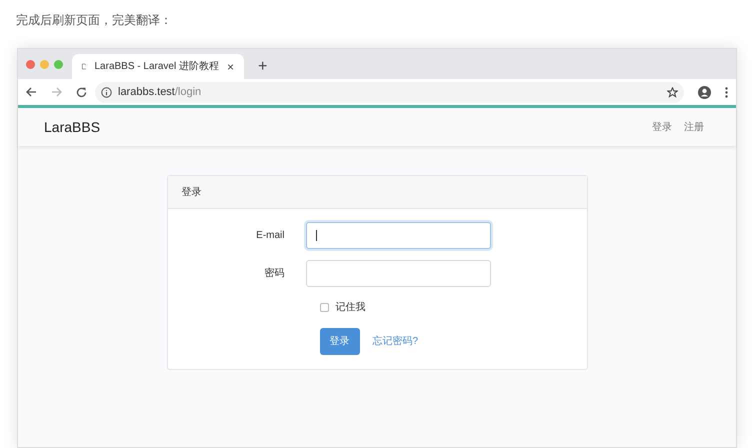 This screenshot has width=755, height=448. What do you see at coordinates (324, 307) in the screenshot?
I see `checkbox` at bounding box center [324, 307].